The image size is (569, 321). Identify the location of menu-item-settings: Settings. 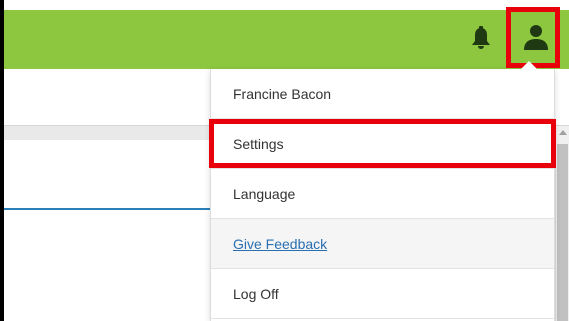
(382, 144).